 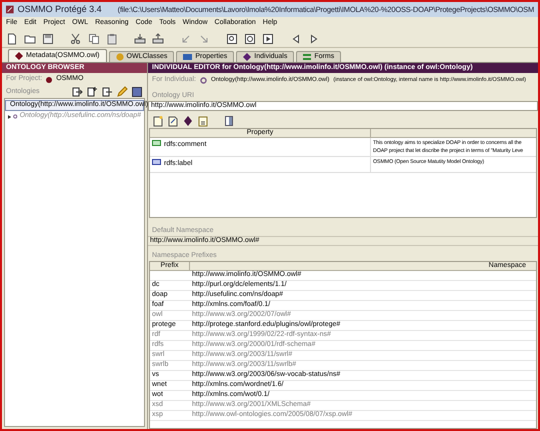 I want to click on app-icon, so click(x=10, y=9).